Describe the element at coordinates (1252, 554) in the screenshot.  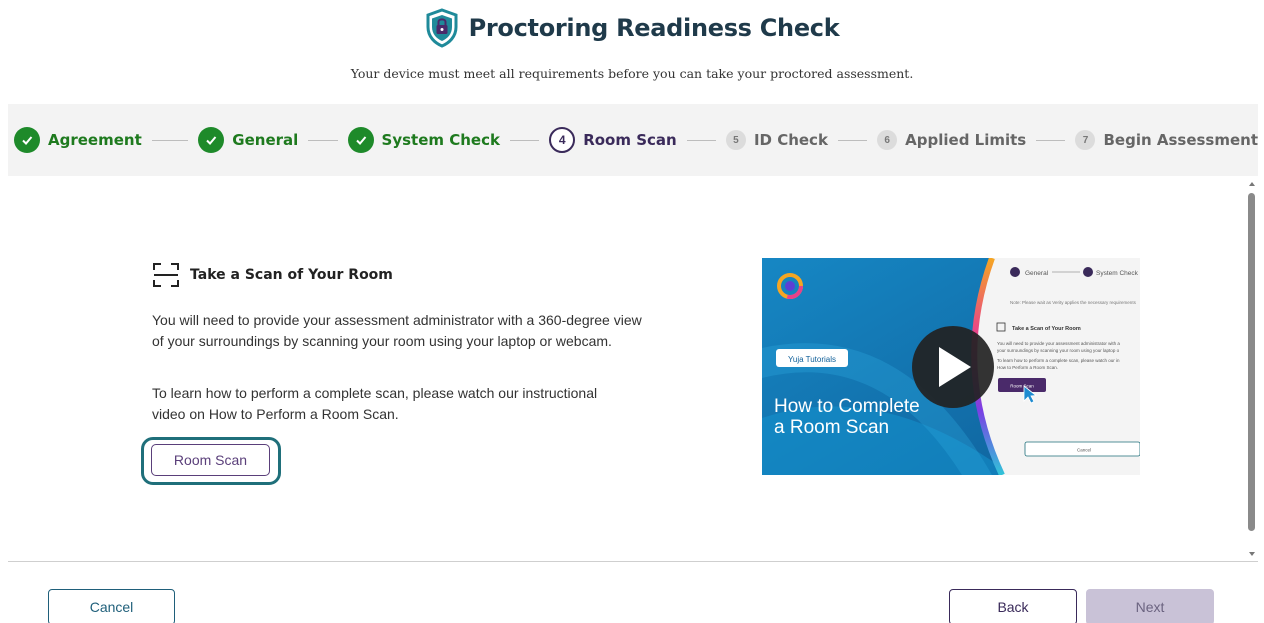
I see `scroll-down-arrow-icon` at that location.